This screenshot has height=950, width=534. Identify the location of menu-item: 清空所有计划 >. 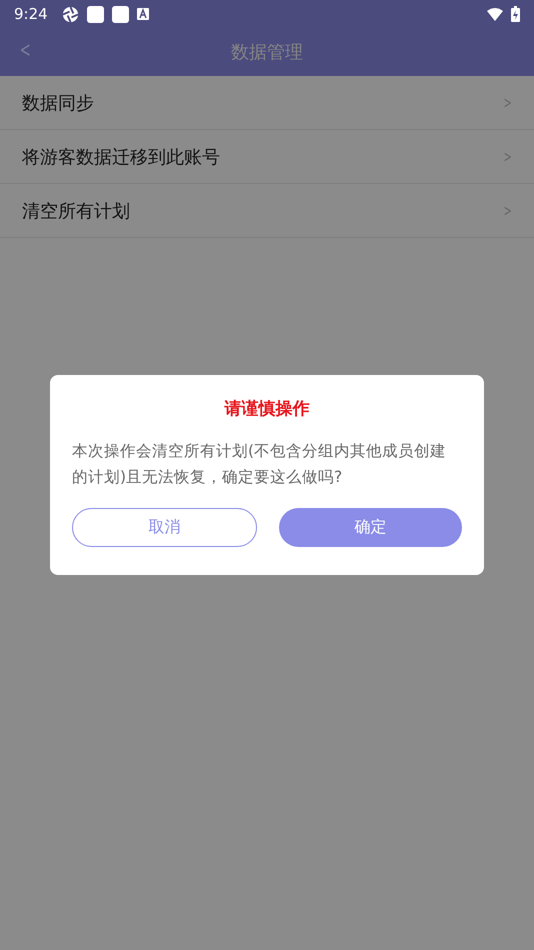
(267, 211).